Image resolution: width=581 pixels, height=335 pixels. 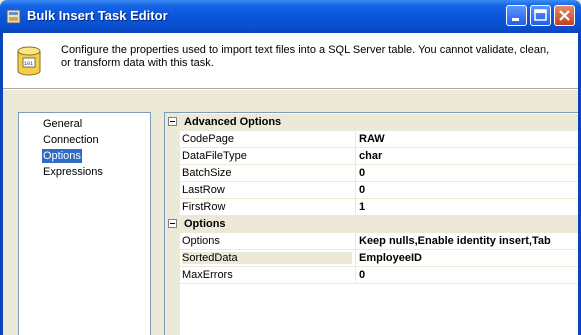 I want to click on task-icon, so click(x=13, y=16).